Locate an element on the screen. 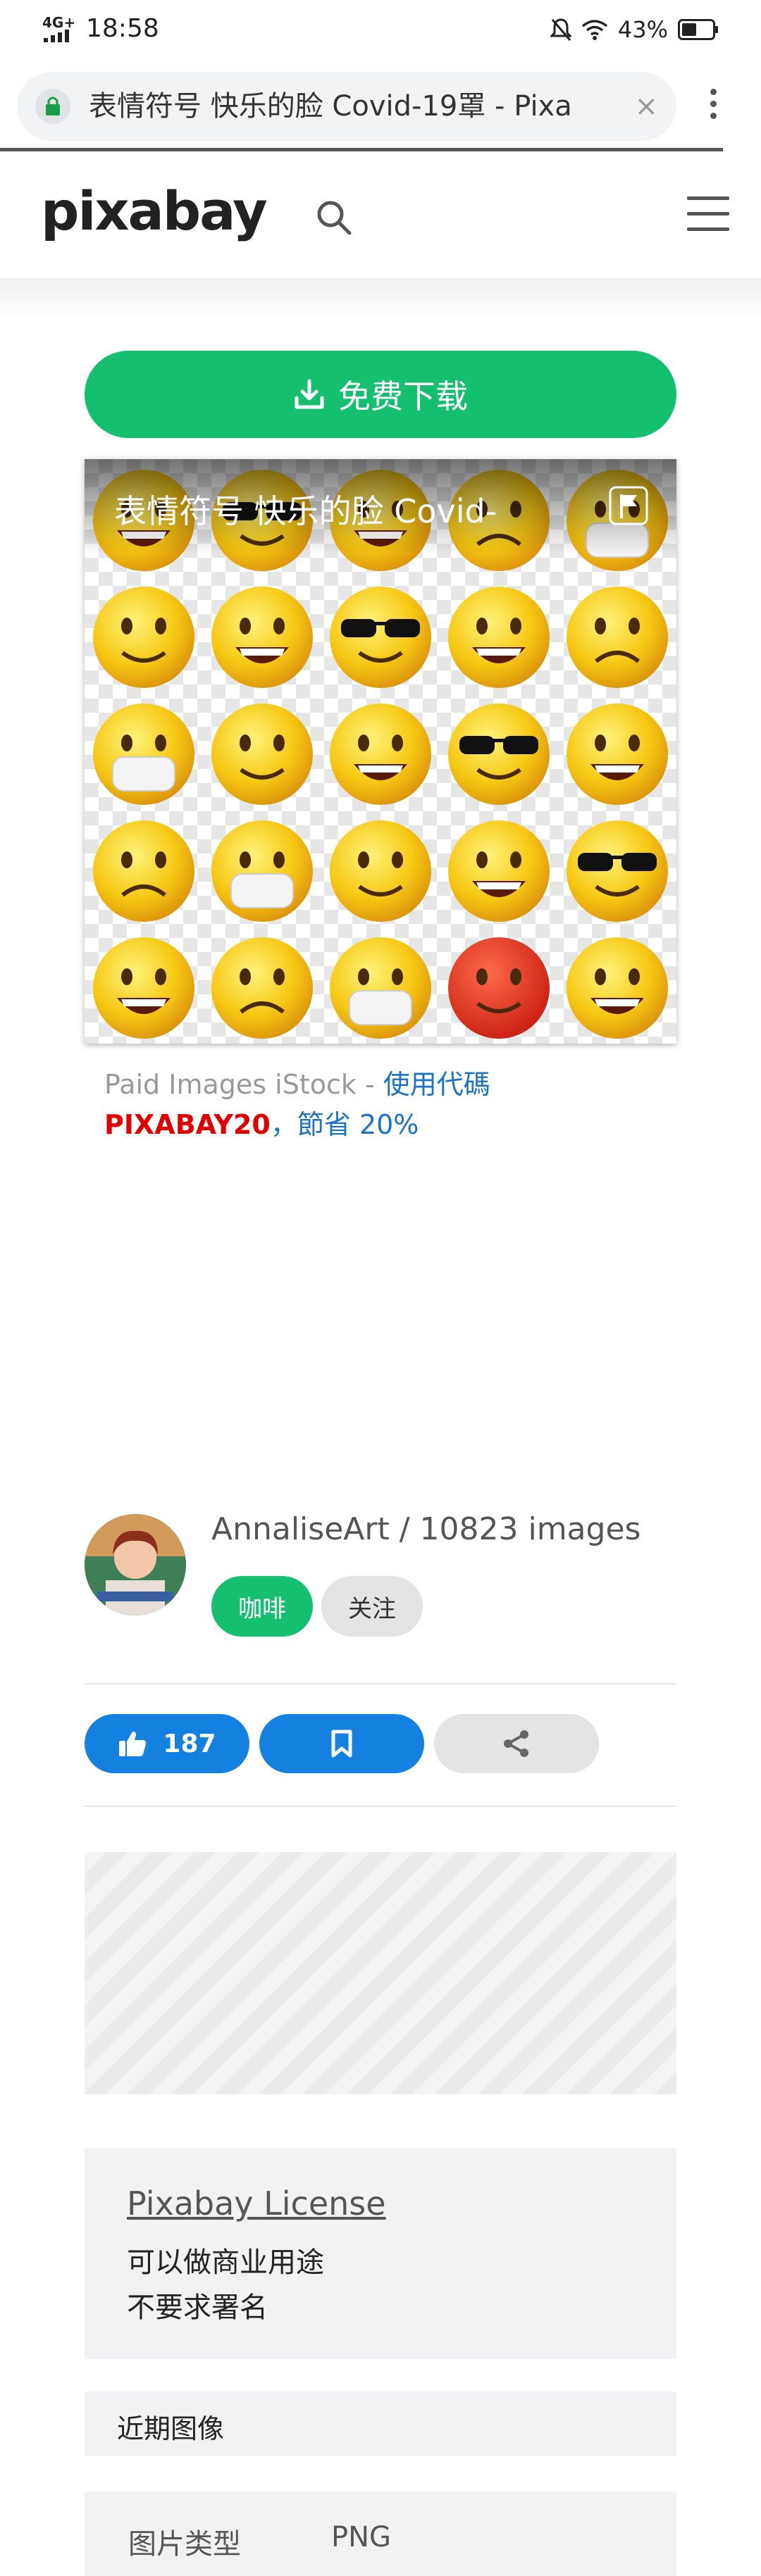  network-type: 4G+ is located at coordinates (59, 22).